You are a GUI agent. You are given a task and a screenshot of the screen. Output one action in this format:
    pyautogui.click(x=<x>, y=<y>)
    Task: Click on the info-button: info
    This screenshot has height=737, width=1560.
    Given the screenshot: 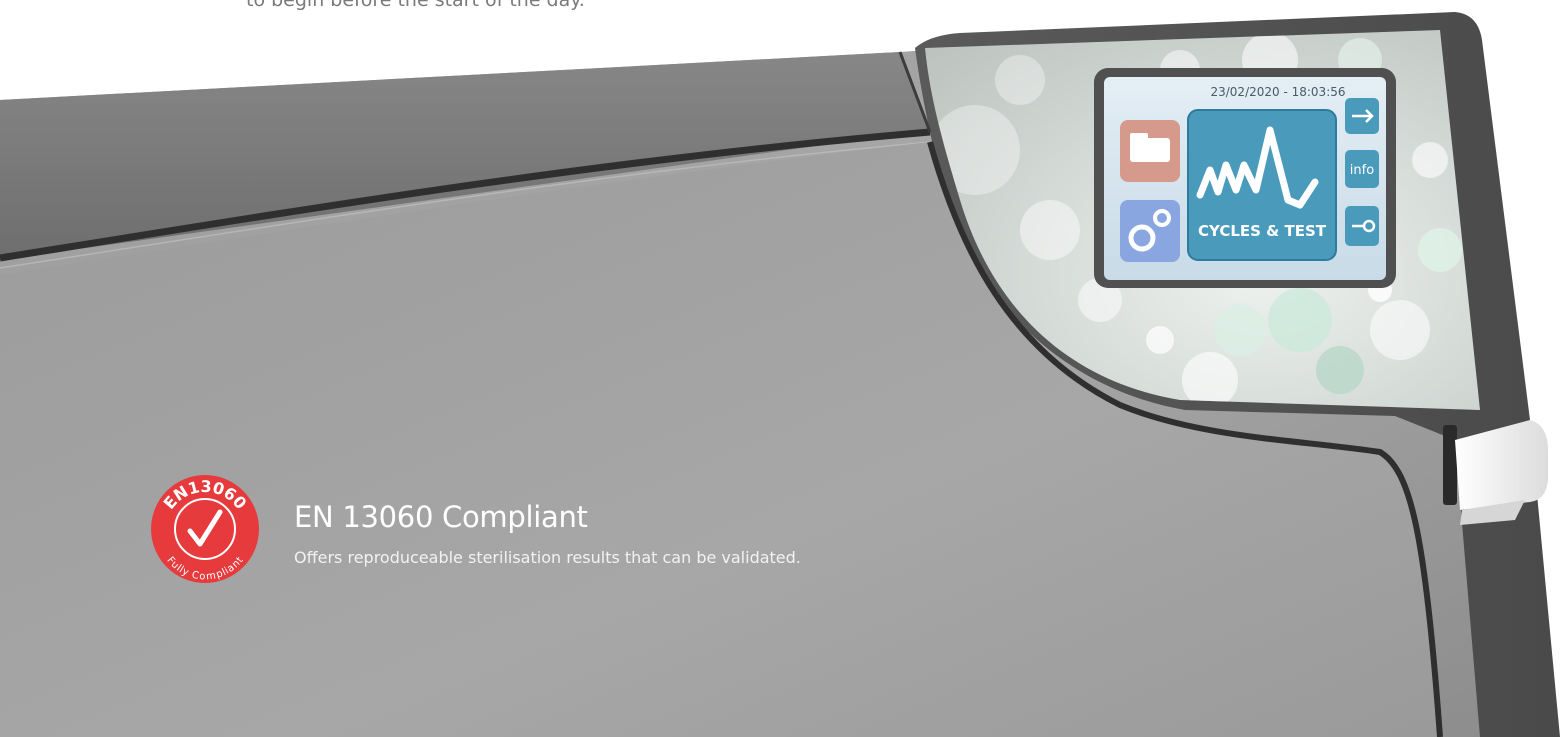 What is the action you would take?
    pyautogui.click(x=1362, y=169)
    